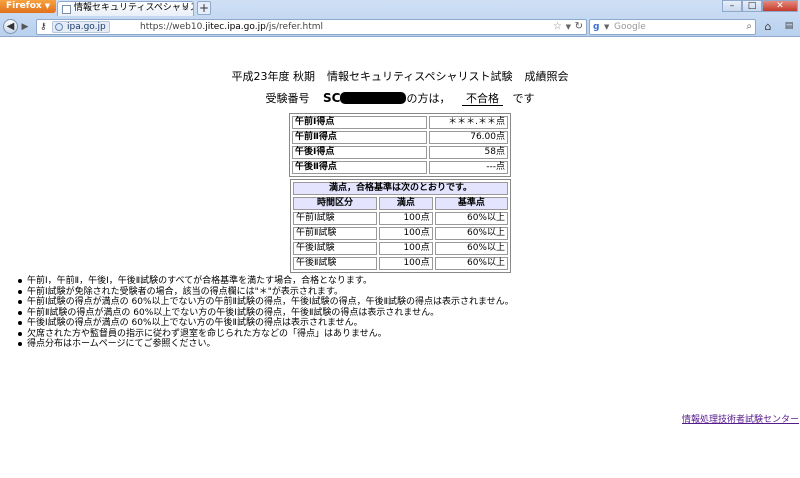  What do you see at coordinates (768, 27) in the screenshot?
I see `home-icon: ⌂` at bounding box center [768, 27].